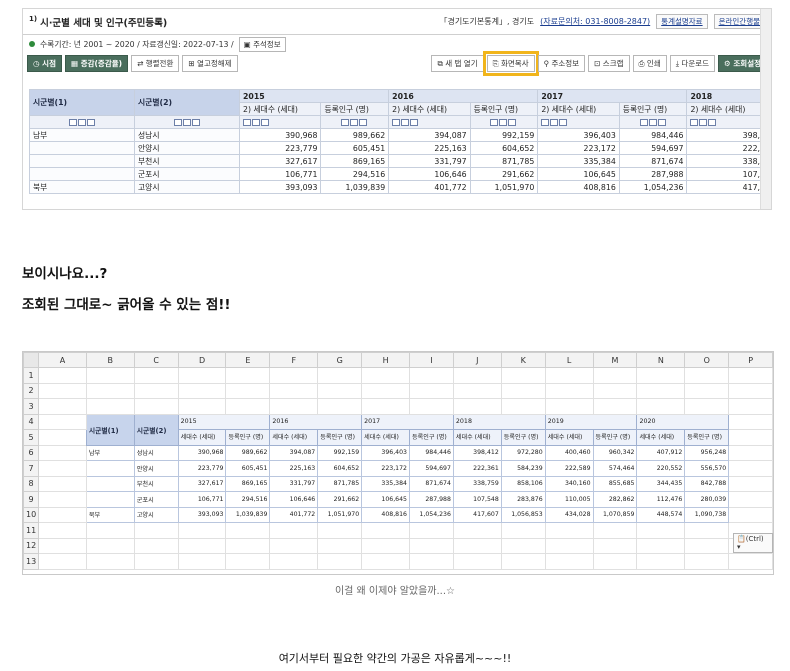  I want to click on cell-value: 106,771, so click(280, 174).